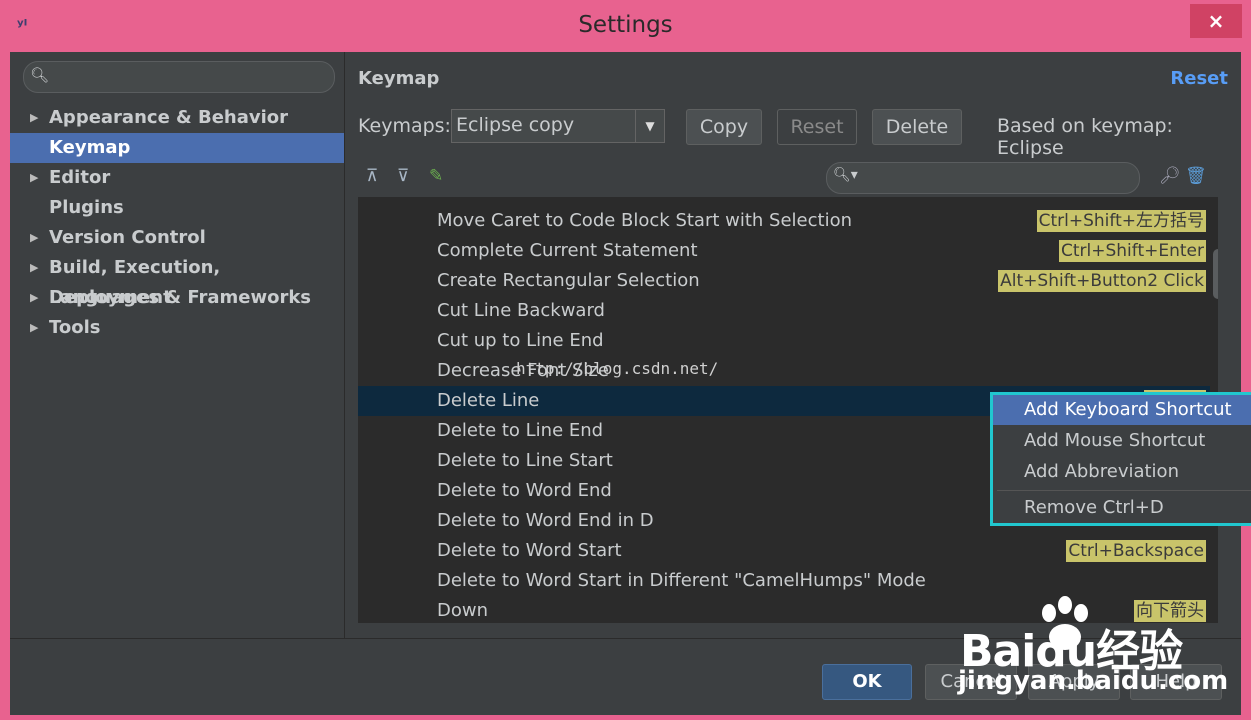 The image size is (1251, 720). What do you see at coordinates (177, 148) in the screenshot?
I see `sidebar-item: Keymap` at bounding box center [177, 148].